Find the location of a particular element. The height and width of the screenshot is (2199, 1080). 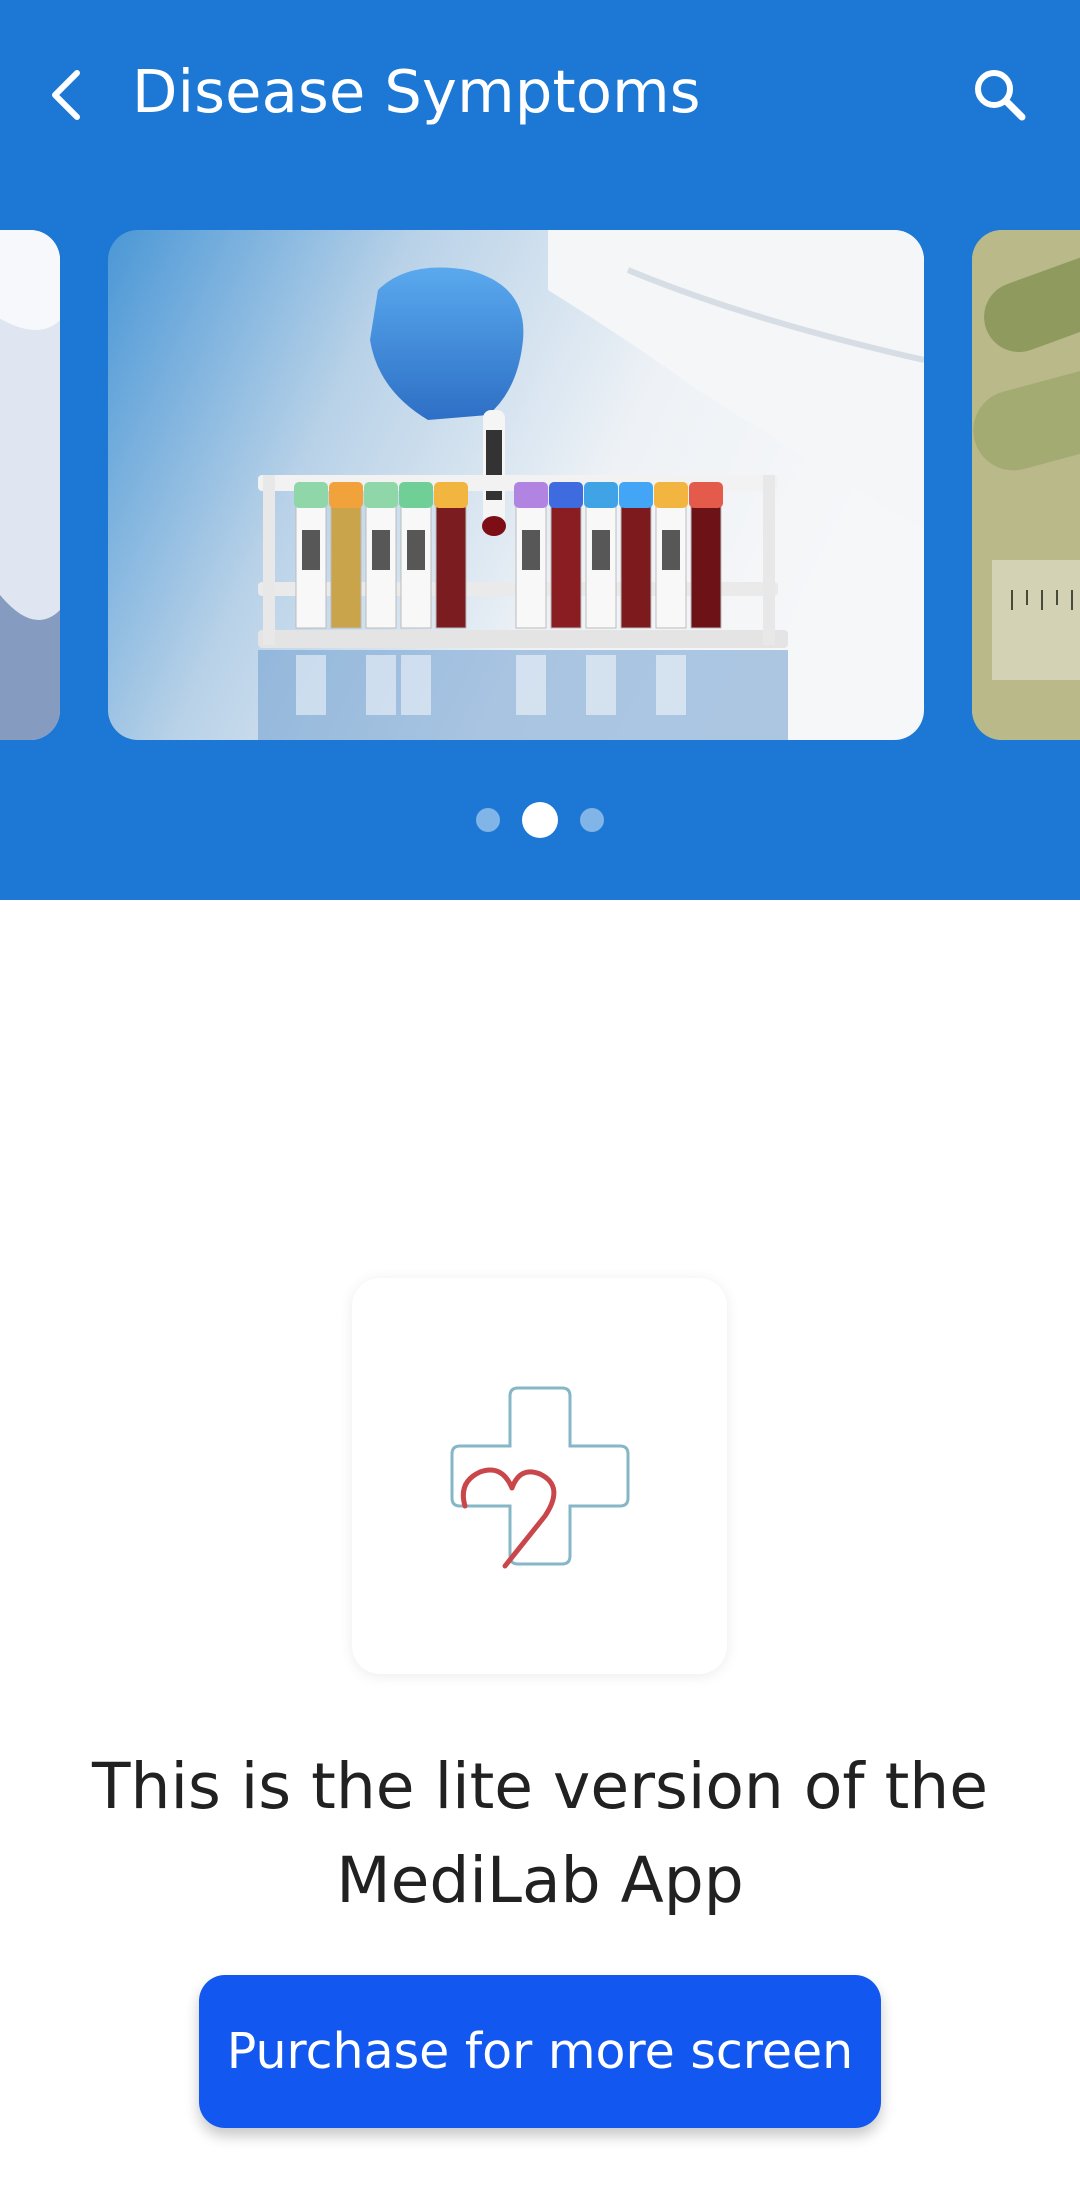

carousel-indicator is located at coordinates (540, 820).